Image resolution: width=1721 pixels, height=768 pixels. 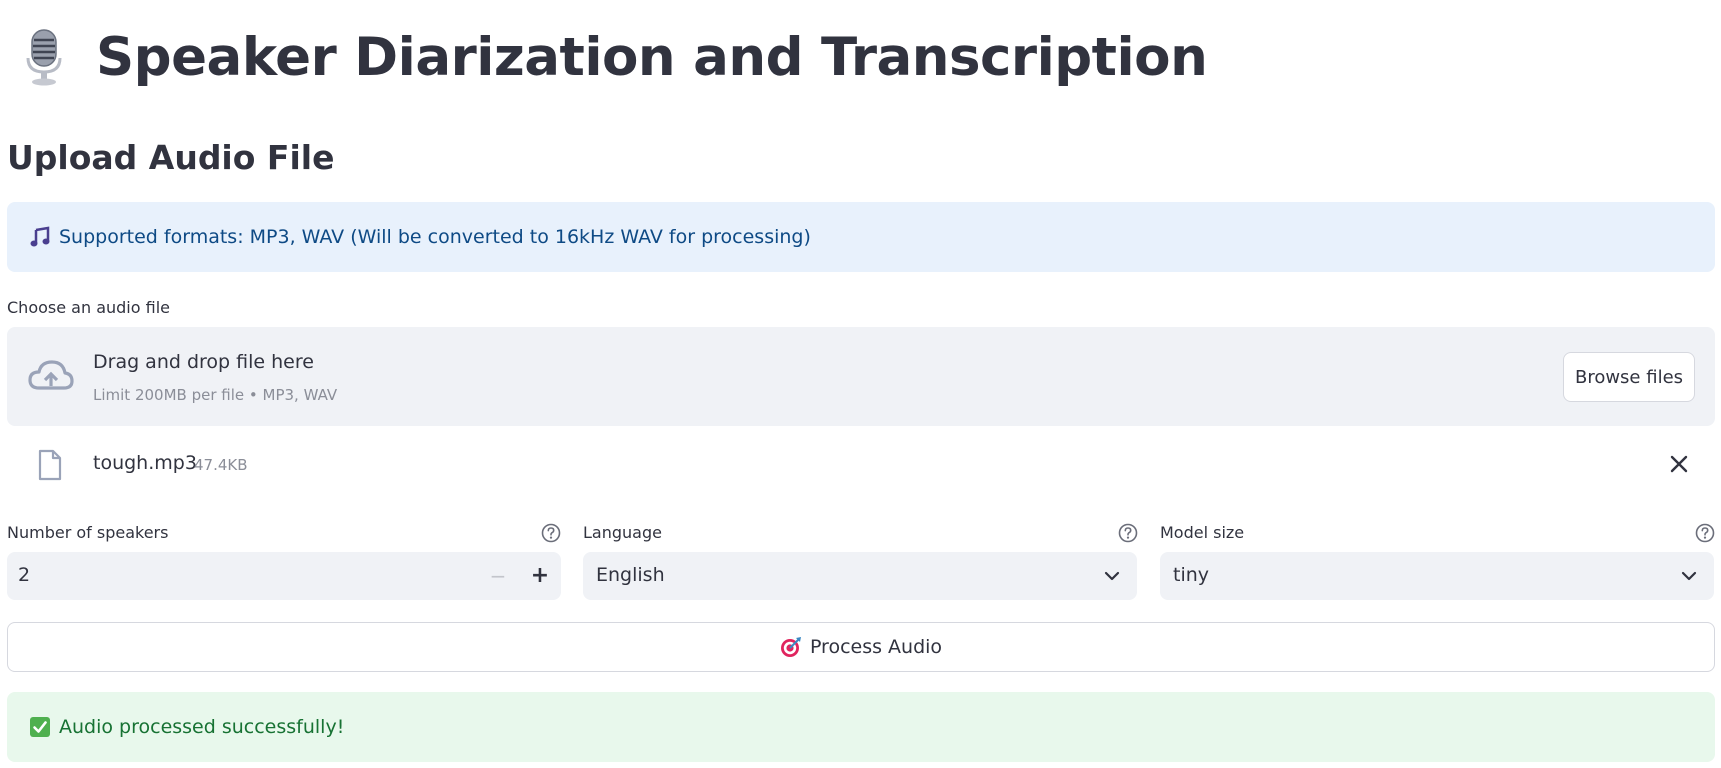 I want to click on model-size-value: tiny, so click(x=1191, y=575).